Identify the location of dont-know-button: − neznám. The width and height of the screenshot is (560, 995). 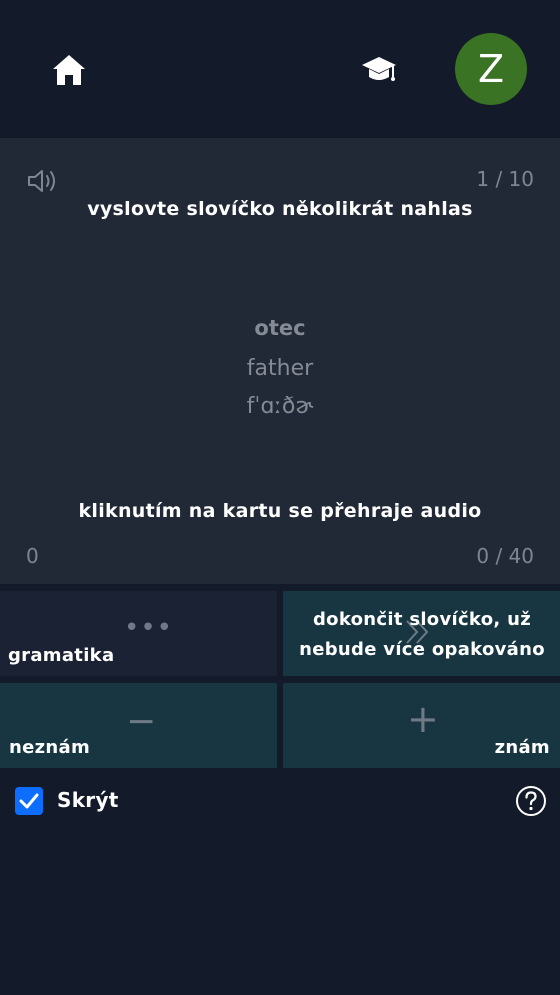
(138, 725).